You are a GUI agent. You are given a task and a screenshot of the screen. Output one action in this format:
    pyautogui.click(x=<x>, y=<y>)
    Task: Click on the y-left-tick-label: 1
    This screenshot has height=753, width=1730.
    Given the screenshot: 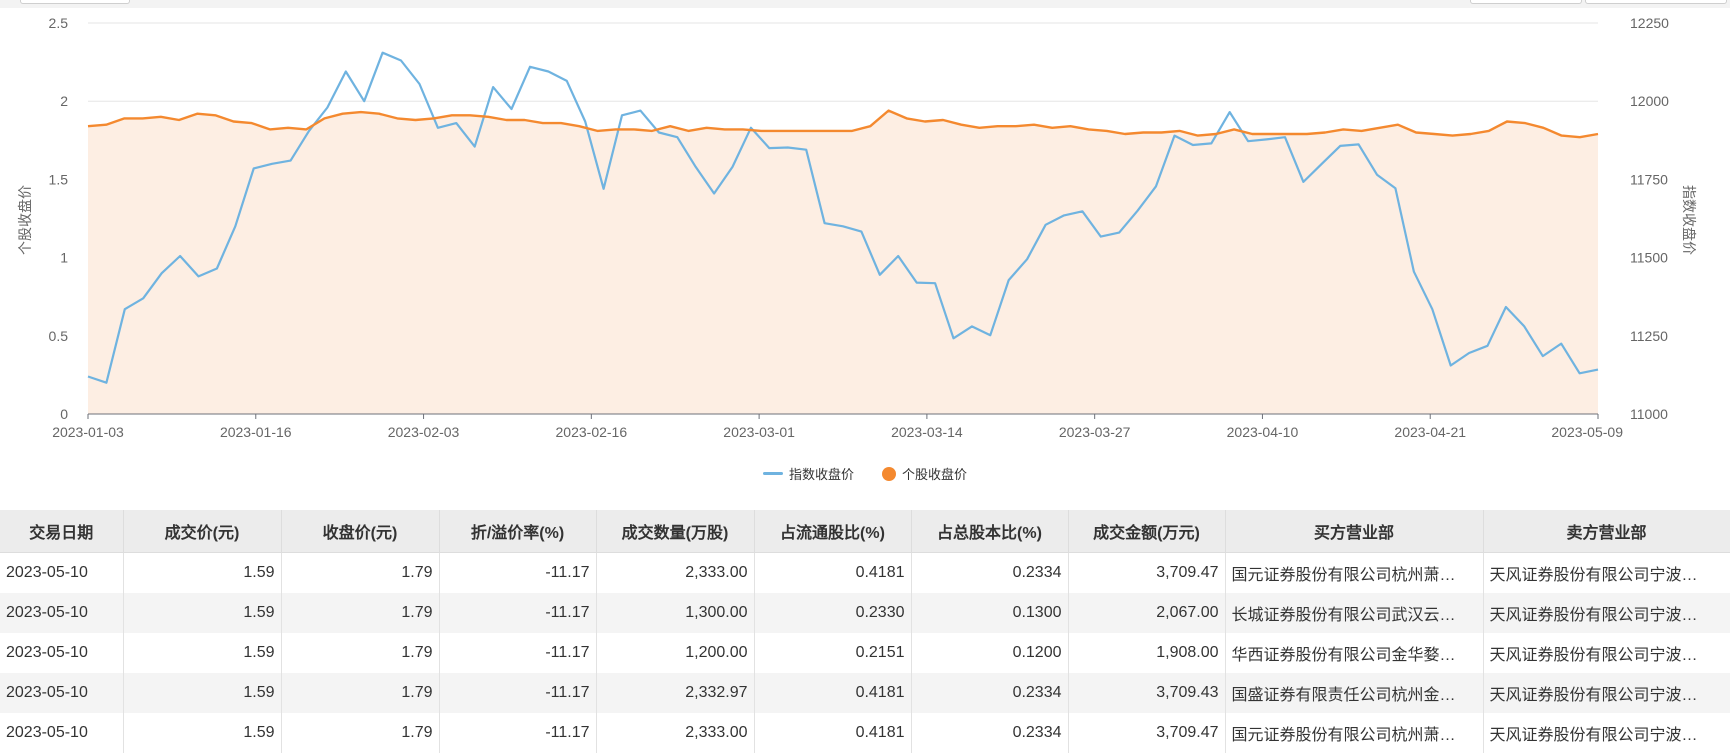 What is the action you would take?
    pyautogui.click(x=64, y=258)
    